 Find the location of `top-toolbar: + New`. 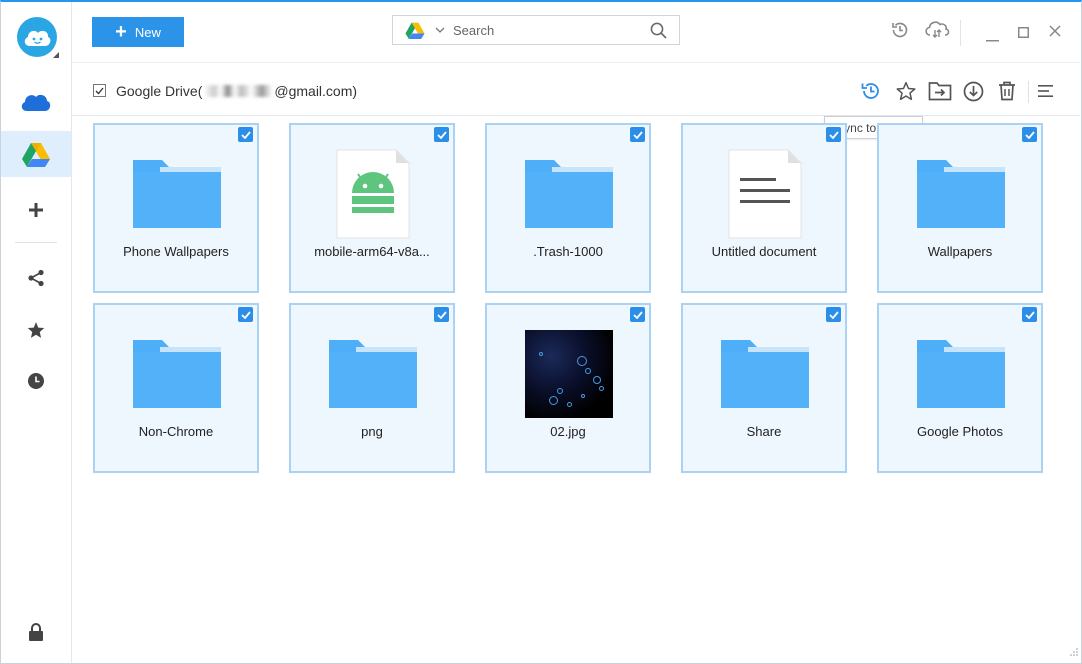

top-toolbar: + New is located at coordinates (576, 32).